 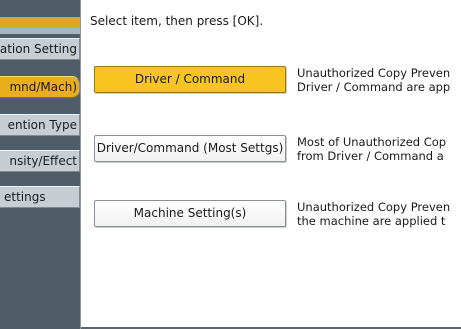 I want to click on sidebar-item-density-effect: nsity/Effect, so click(x=40, y=161).